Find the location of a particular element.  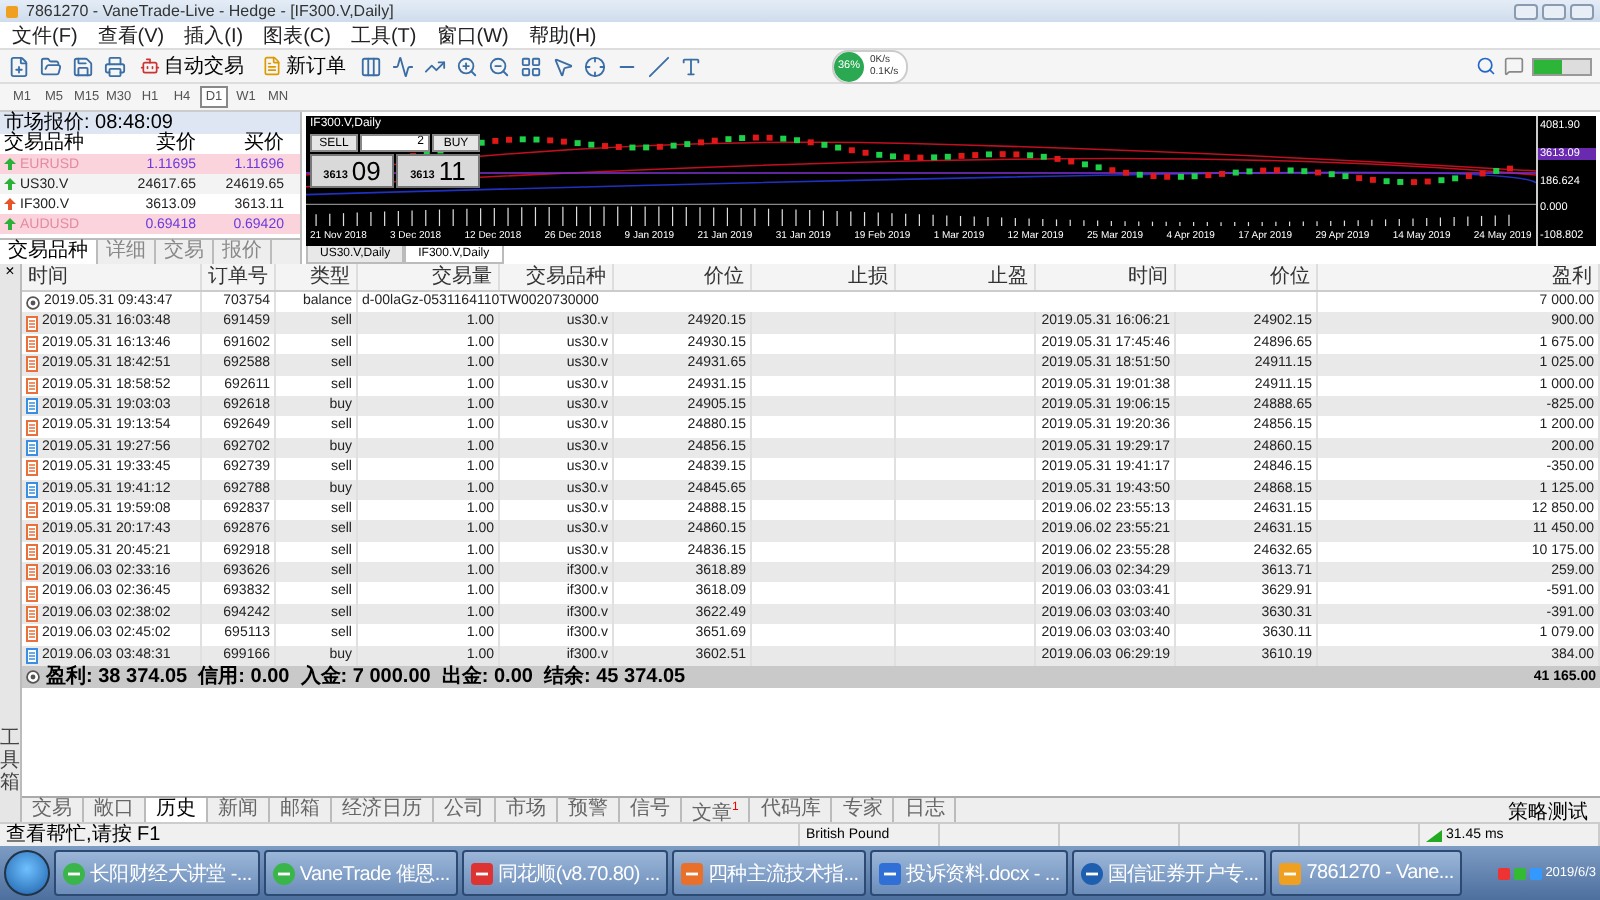

connection-bar is located at coordinates (1562, 66).